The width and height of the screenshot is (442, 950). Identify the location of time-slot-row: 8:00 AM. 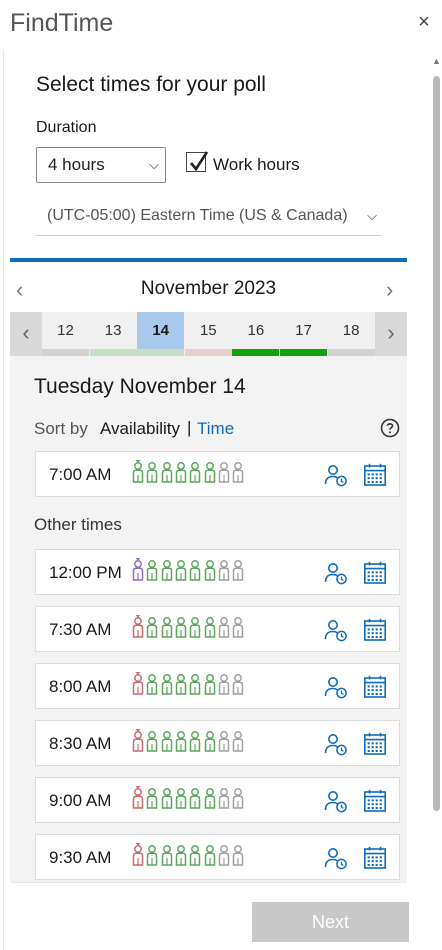
(217, 686).